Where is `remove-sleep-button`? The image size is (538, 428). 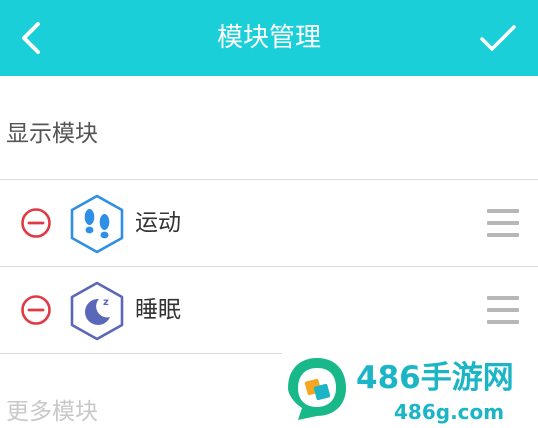 remove-sleep-button is located at coordinates (36, 310).